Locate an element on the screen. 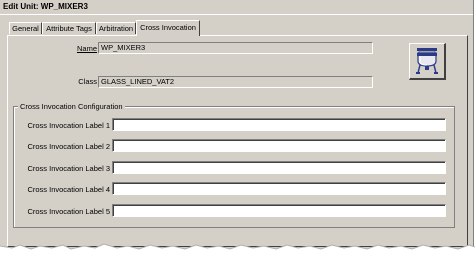  unit-icon-button is located at coordinates (427, 61).